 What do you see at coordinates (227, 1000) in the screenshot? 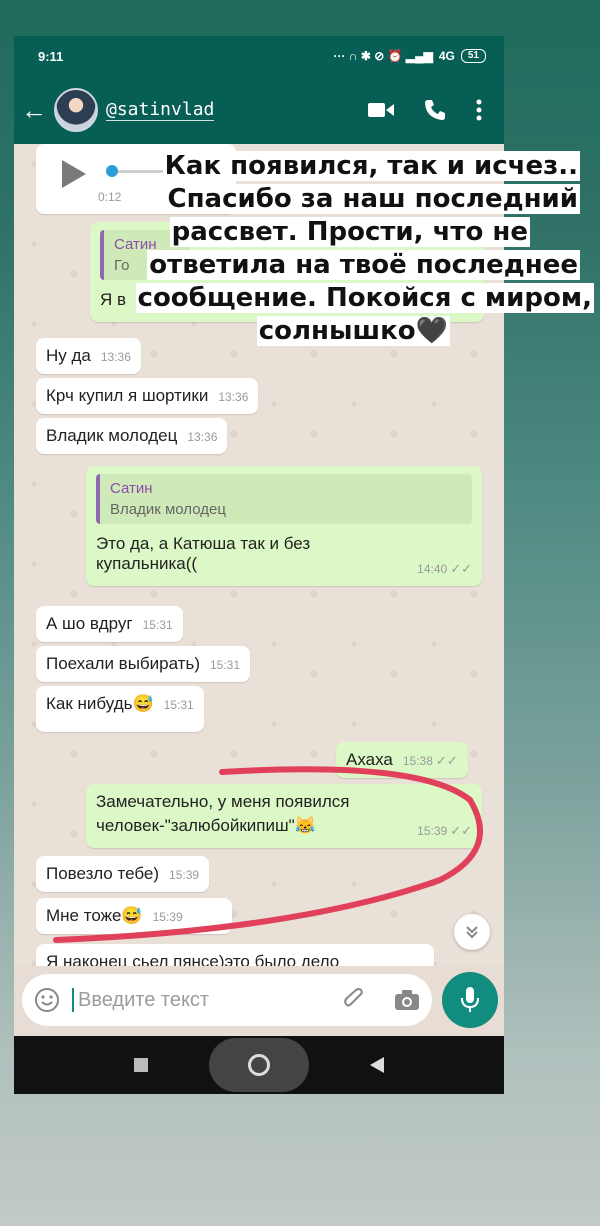
I see `message-input-bar: Введите текст` at bounding box center [227, 1000].